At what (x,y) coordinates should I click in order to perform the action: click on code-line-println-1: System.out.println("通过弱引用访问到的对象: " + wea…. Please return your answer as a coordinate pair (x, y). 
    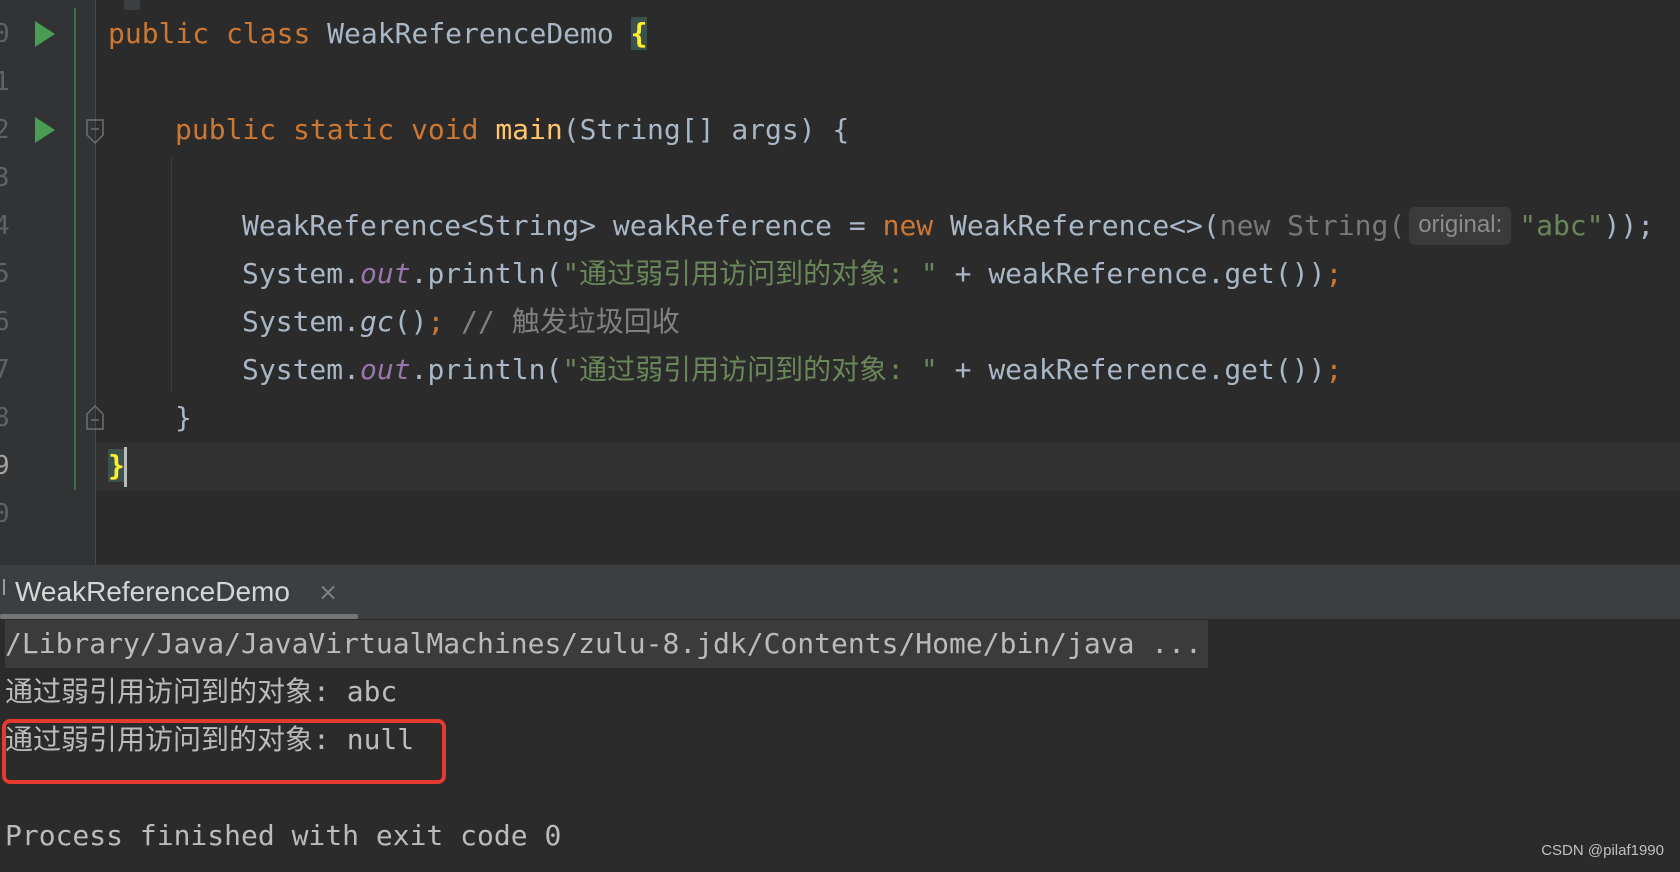
    Looking at the image, I should click on (792, 274).